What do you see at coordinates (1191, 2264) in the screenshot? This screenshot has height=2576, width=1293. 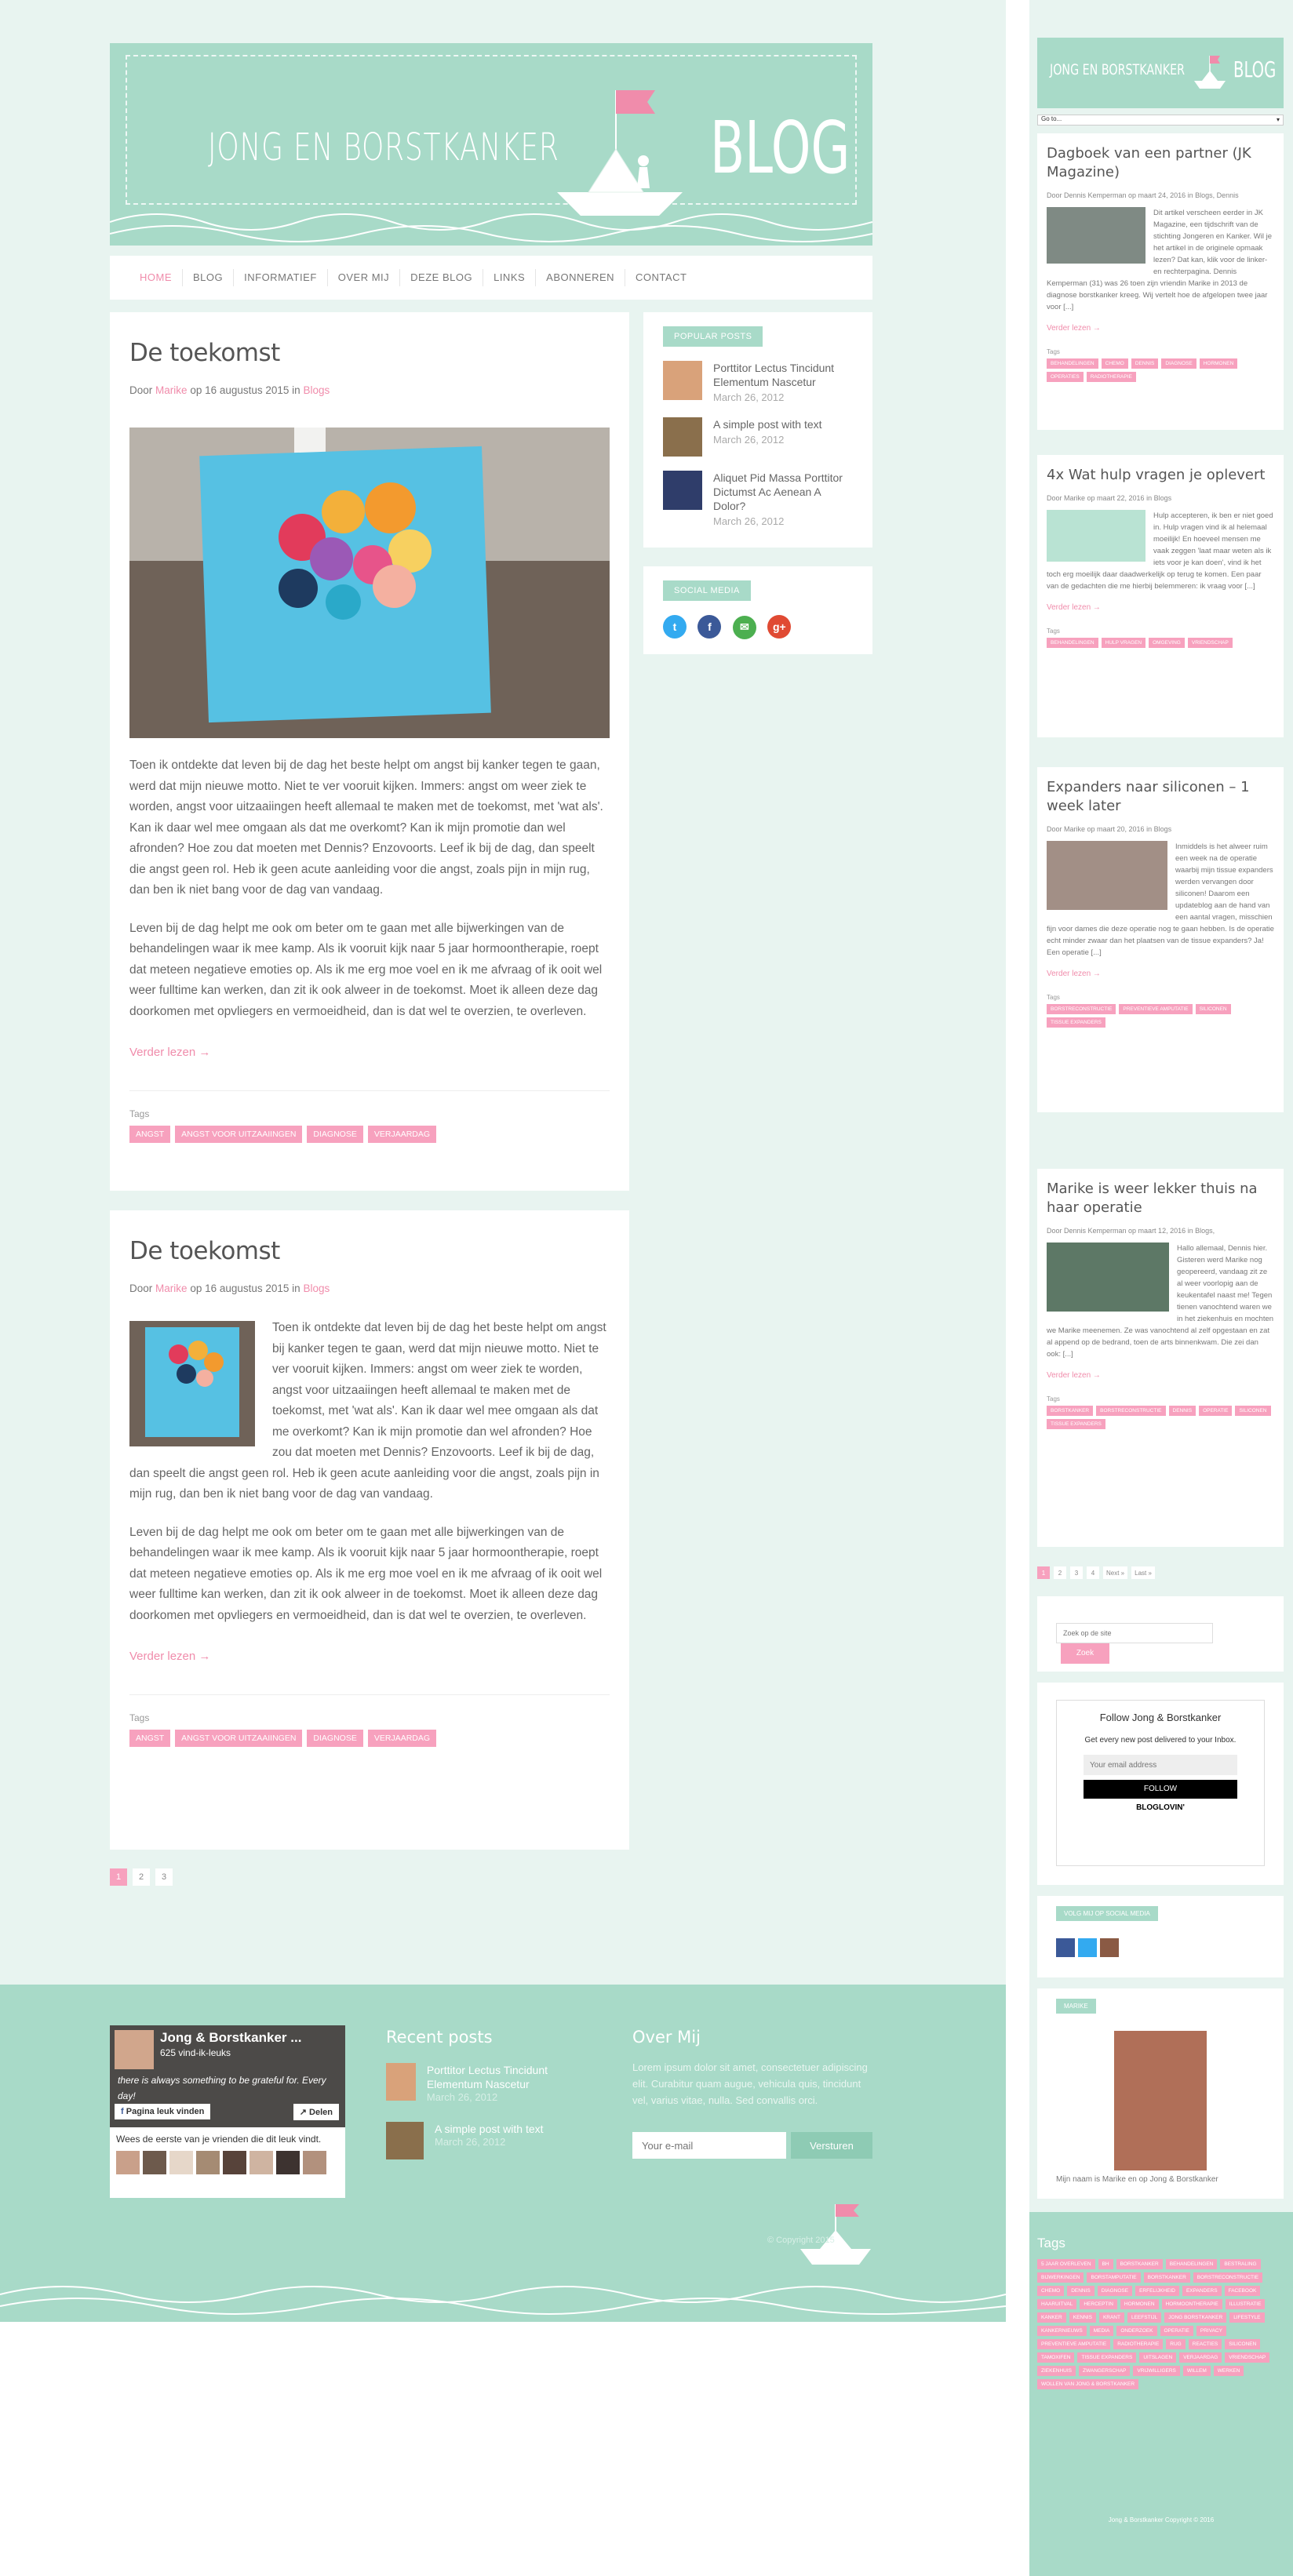 I see `tag-cloud-link: BEHANDELINGEN` at bounding box center [1191, 2264].